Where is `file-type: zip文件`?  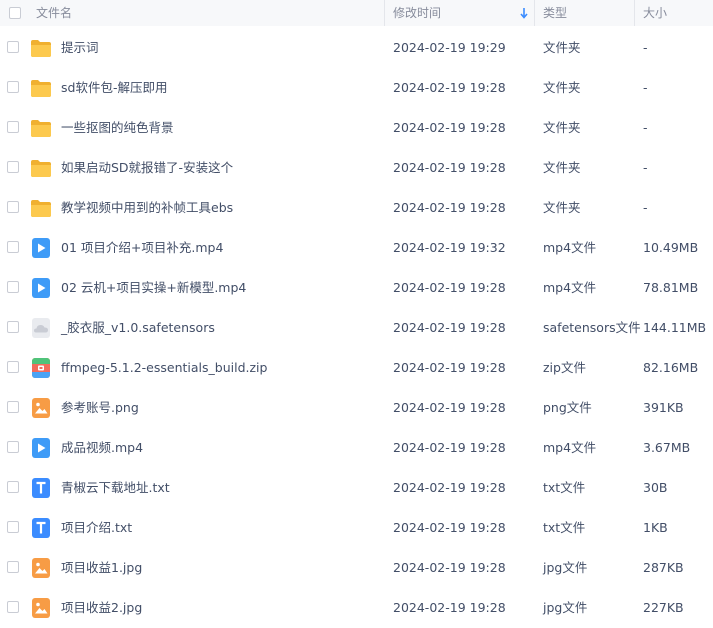
file-type: zip文件 is located at coordinates (564, 367).